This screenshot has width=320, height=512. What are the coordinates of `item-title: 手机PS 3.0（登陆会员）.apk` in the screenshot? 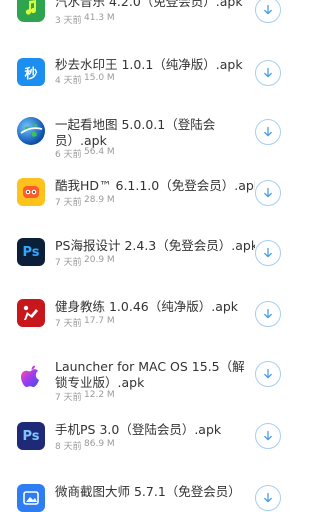 It's located at (138, 429).